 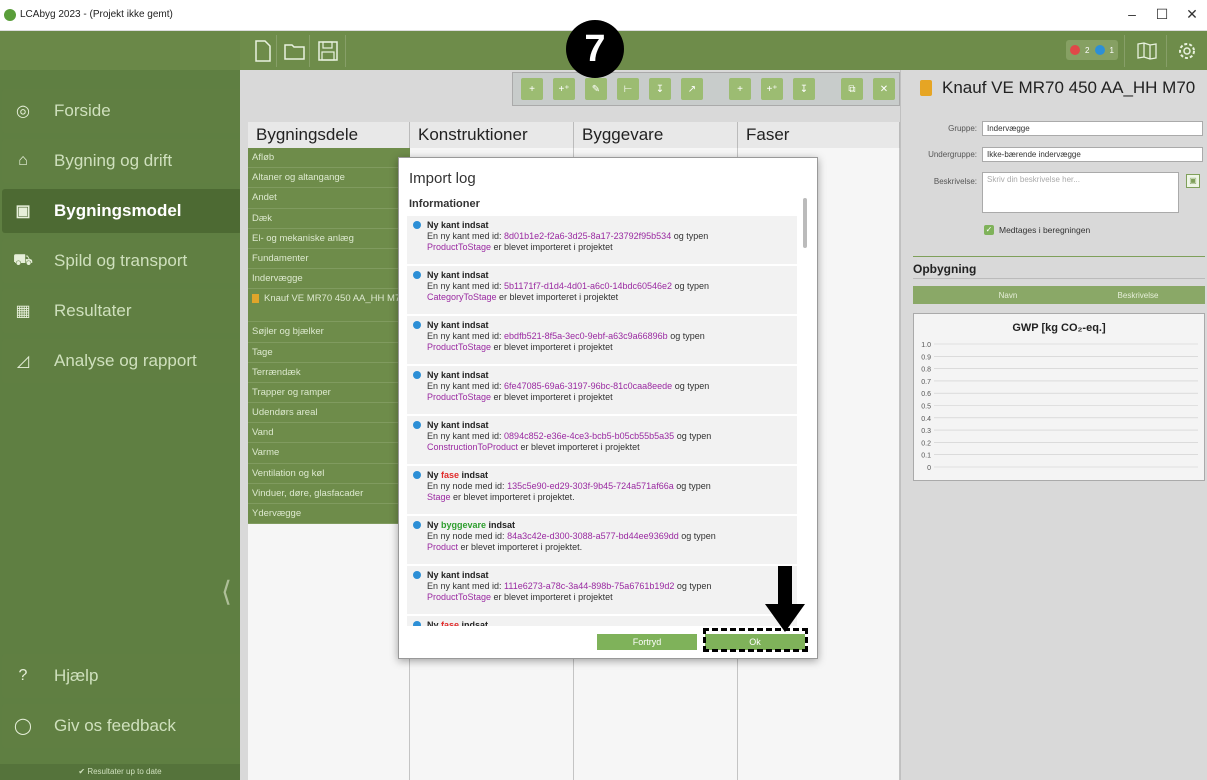 I want to click on entry-id: 84a3c42e-d300-3088-a577-bd44ee9369dd, so click(x=593, y=536).